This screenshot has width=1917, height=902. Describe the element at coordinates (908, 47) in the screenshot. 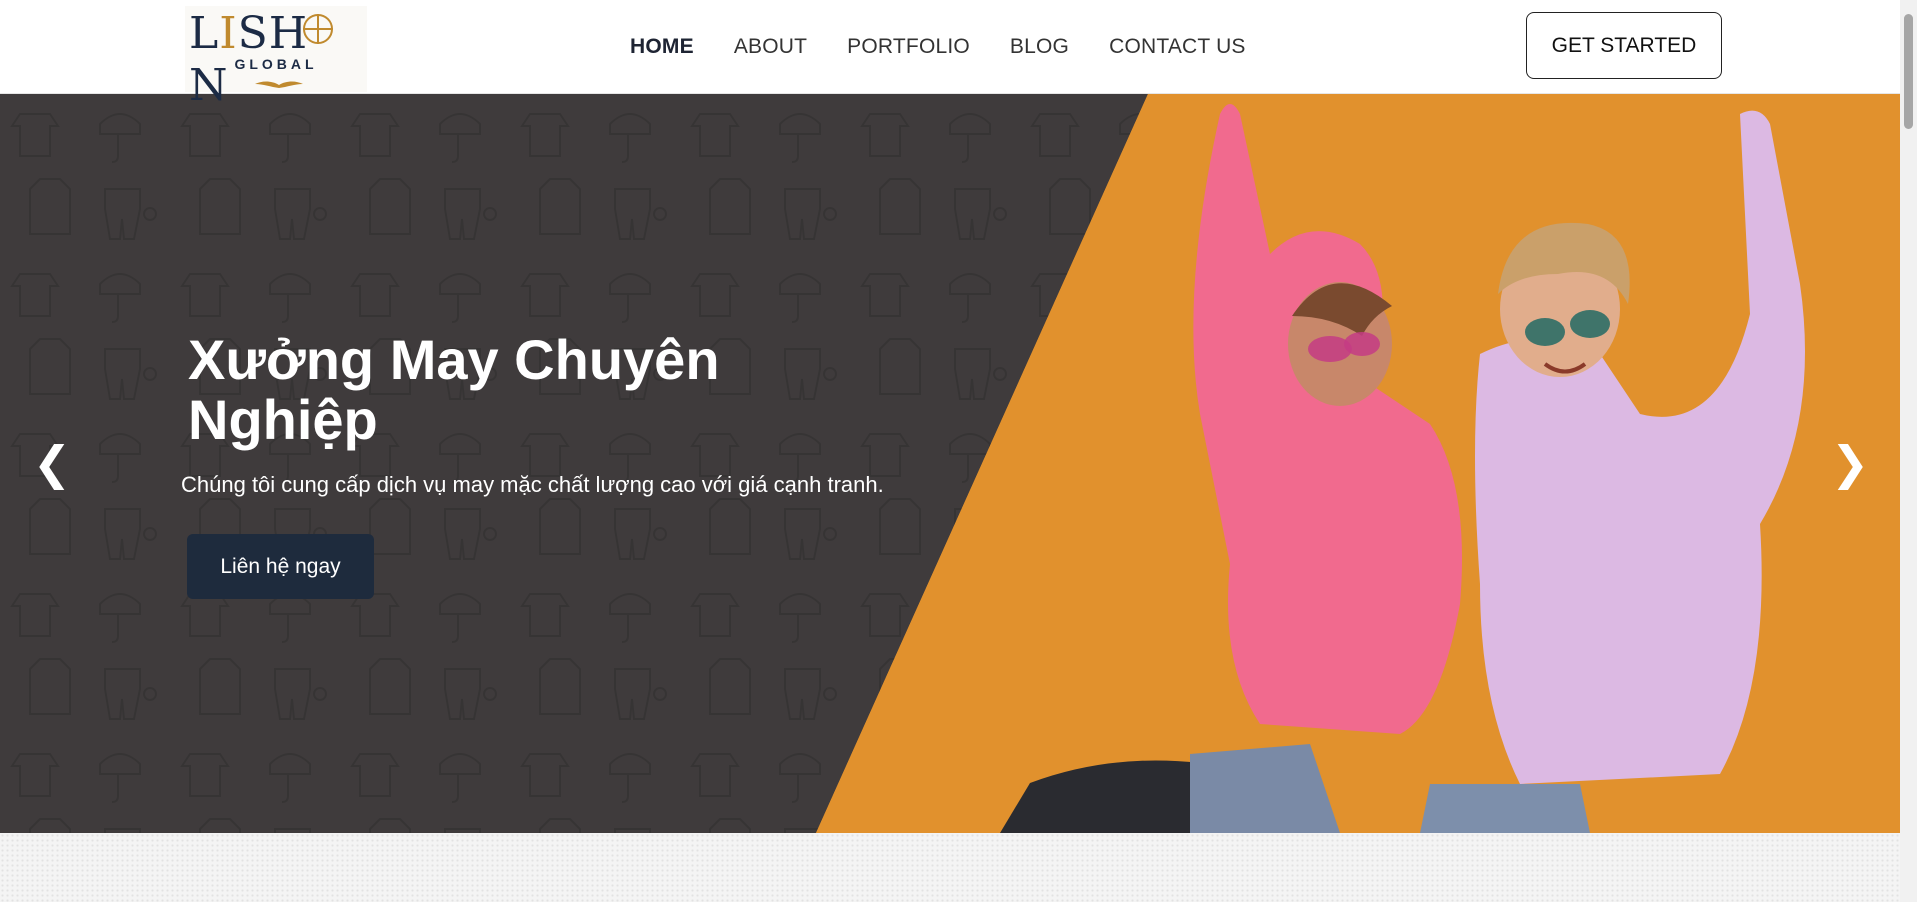

I see `nav-portfolio: PORTFOLIO` at that location.